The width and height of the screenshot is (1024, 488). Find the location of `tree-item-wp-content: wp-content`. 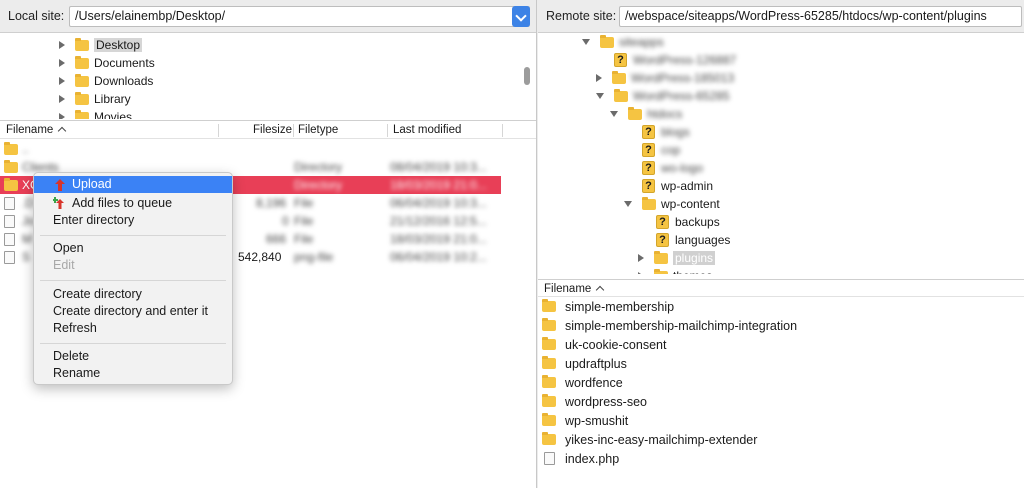

tree-item-wp-content: wp-content is located at coordinates (672, 204).